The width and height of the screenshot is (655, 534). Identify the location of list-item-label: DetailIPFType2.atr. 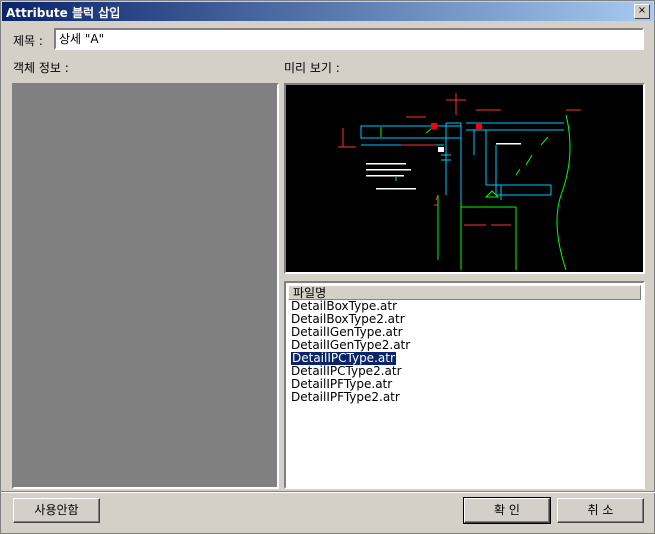
(345, 397).